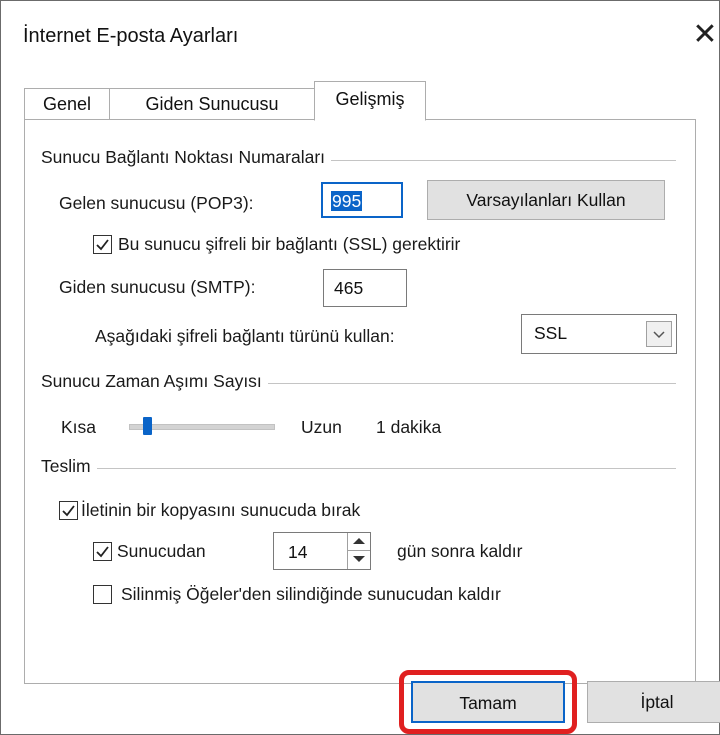 This screenshot has height=735, width=720. Describe the element at coordinates (157, 287) in the screenshot. I see `outgoing-port-label: Giden sunucusu (SMTP):` at that location.